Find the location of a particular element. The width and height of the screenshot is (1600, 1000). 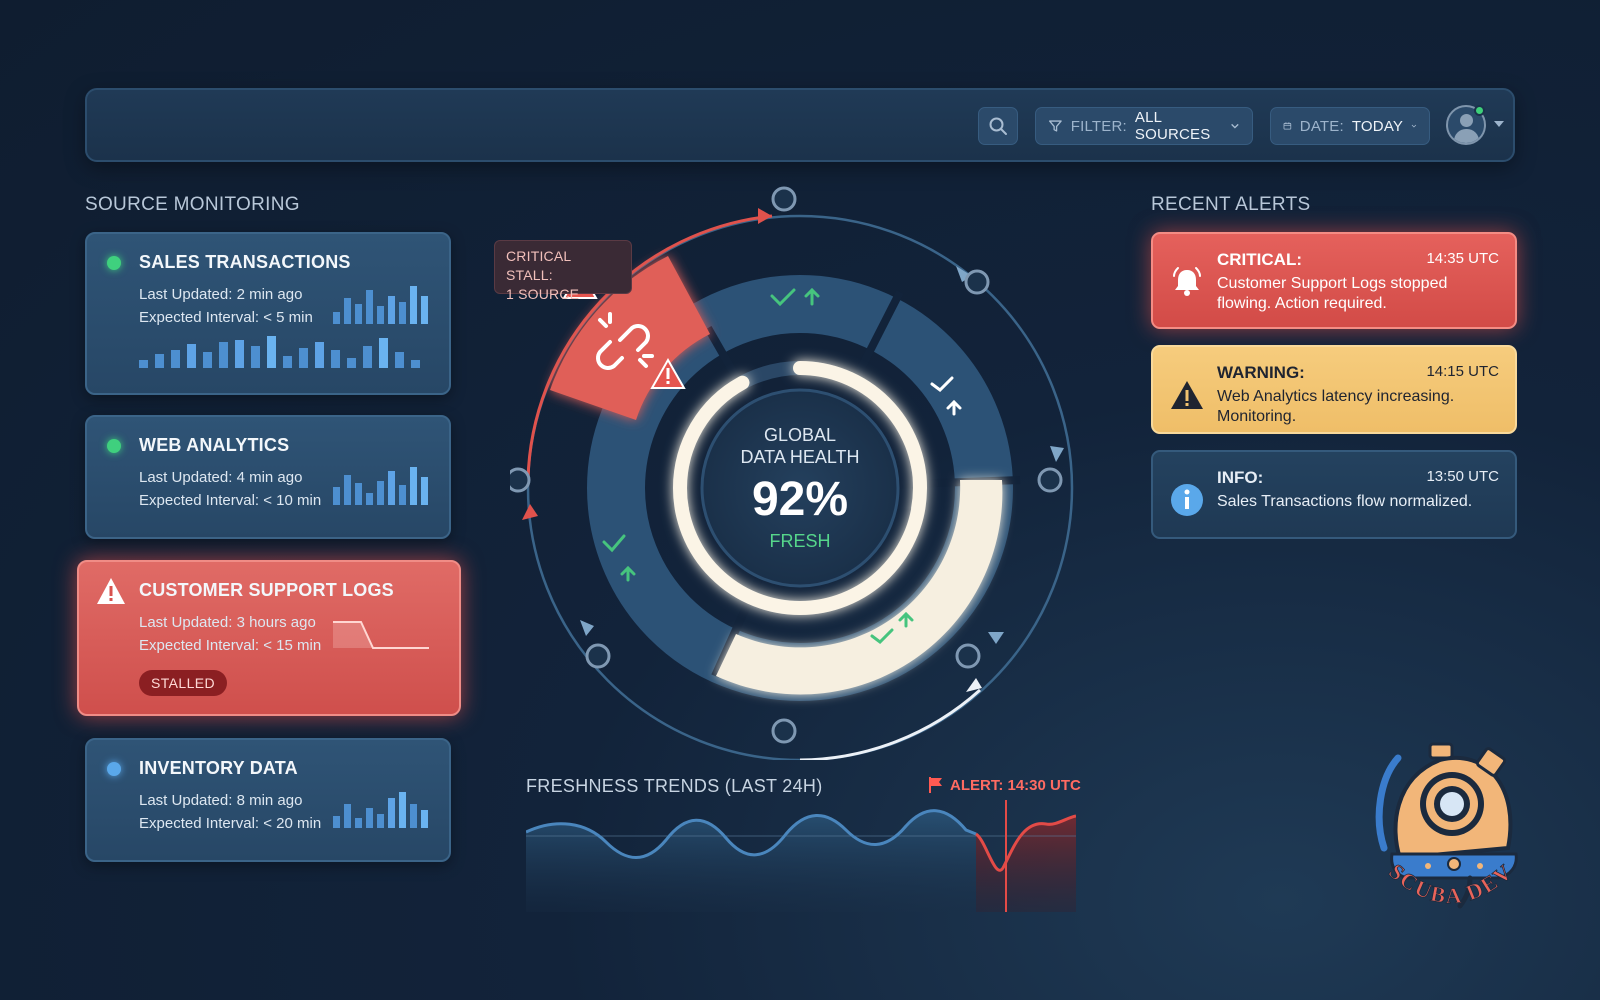

alert-level: INFO: is located at coordinates (1240, 477).